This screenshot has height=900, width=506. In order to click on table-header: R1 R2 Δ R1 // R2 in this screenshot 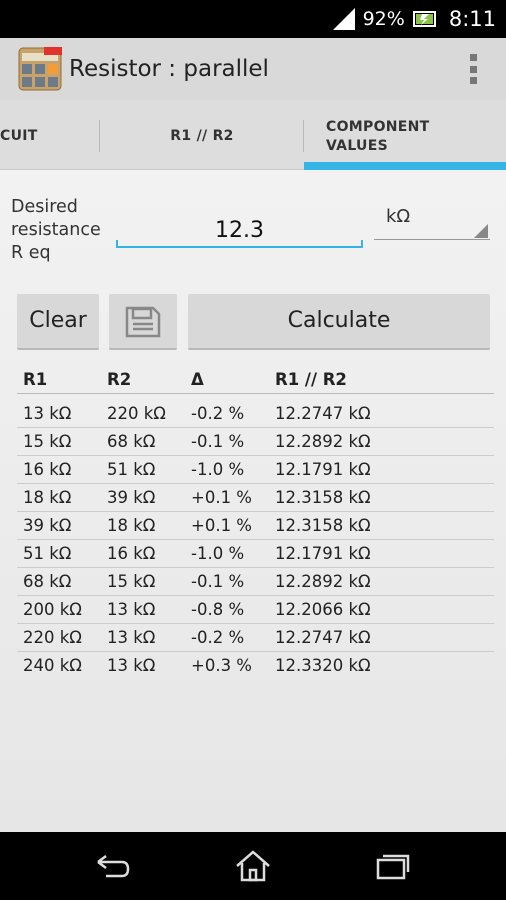, I will do `click(253, 380)`.